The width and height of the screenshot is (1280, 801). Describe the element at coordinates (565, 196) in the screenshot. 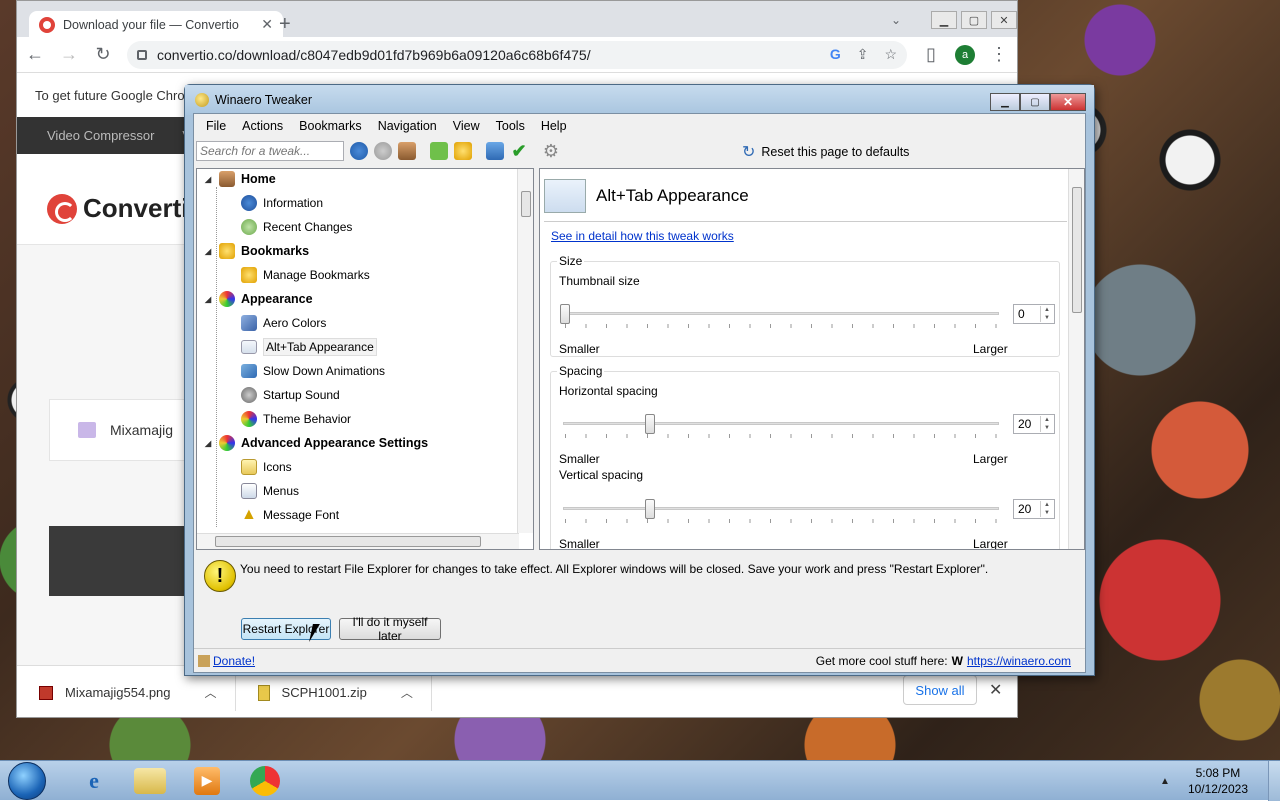

I see `window-icon` at that location.